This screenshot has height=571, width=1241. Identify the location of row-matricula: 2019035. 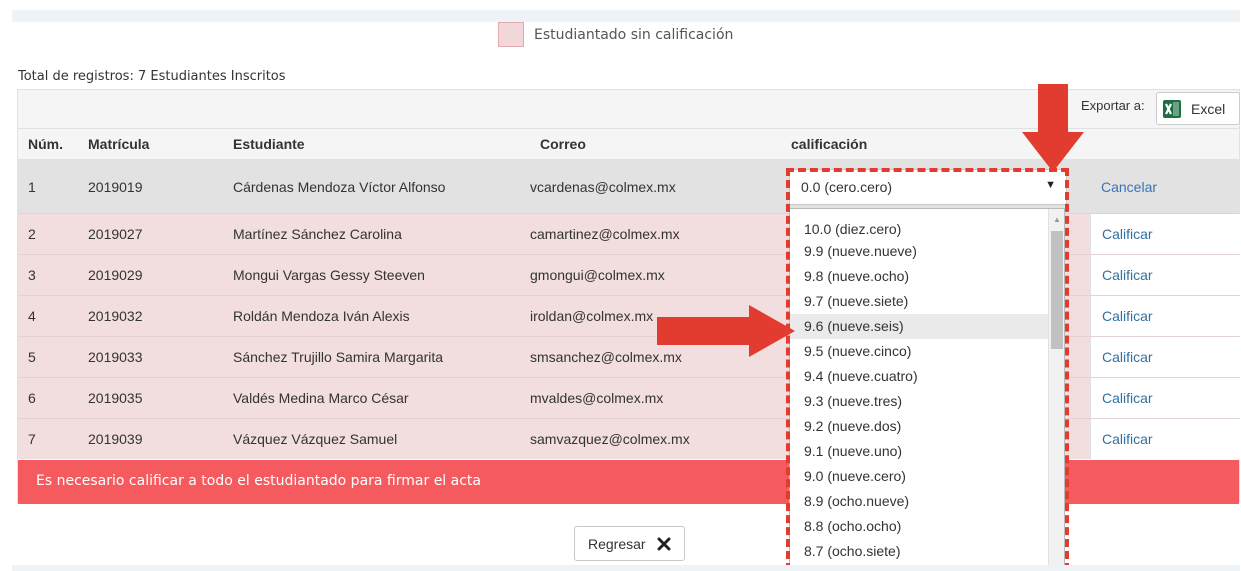
(115, 398).